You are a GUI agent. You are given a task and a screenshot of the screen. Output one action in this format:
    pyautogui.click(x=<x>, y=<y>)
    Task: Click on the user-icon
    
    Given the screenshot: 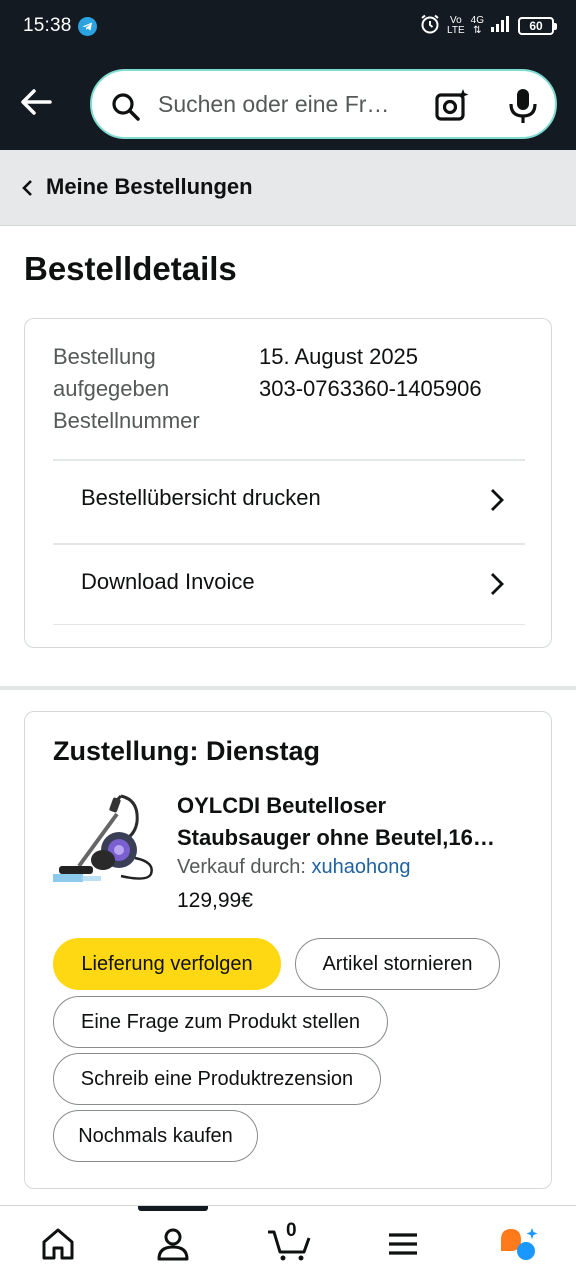 What is the action you would take?
    pyautogui.click(x=173, y=1244)
    